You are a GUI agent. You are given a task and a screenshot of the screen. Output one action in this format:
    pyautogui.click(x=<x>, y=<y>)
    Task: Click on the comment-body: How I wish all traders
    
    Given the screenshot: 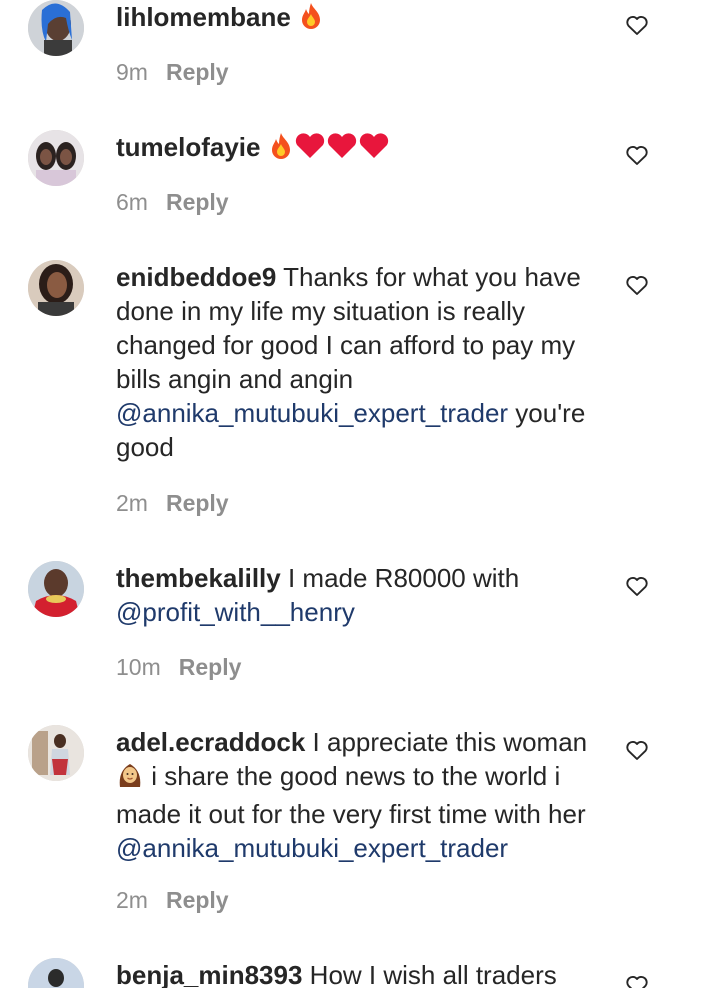 What is the action you would take?
    pyautogui.click(x=429, y=974)
    